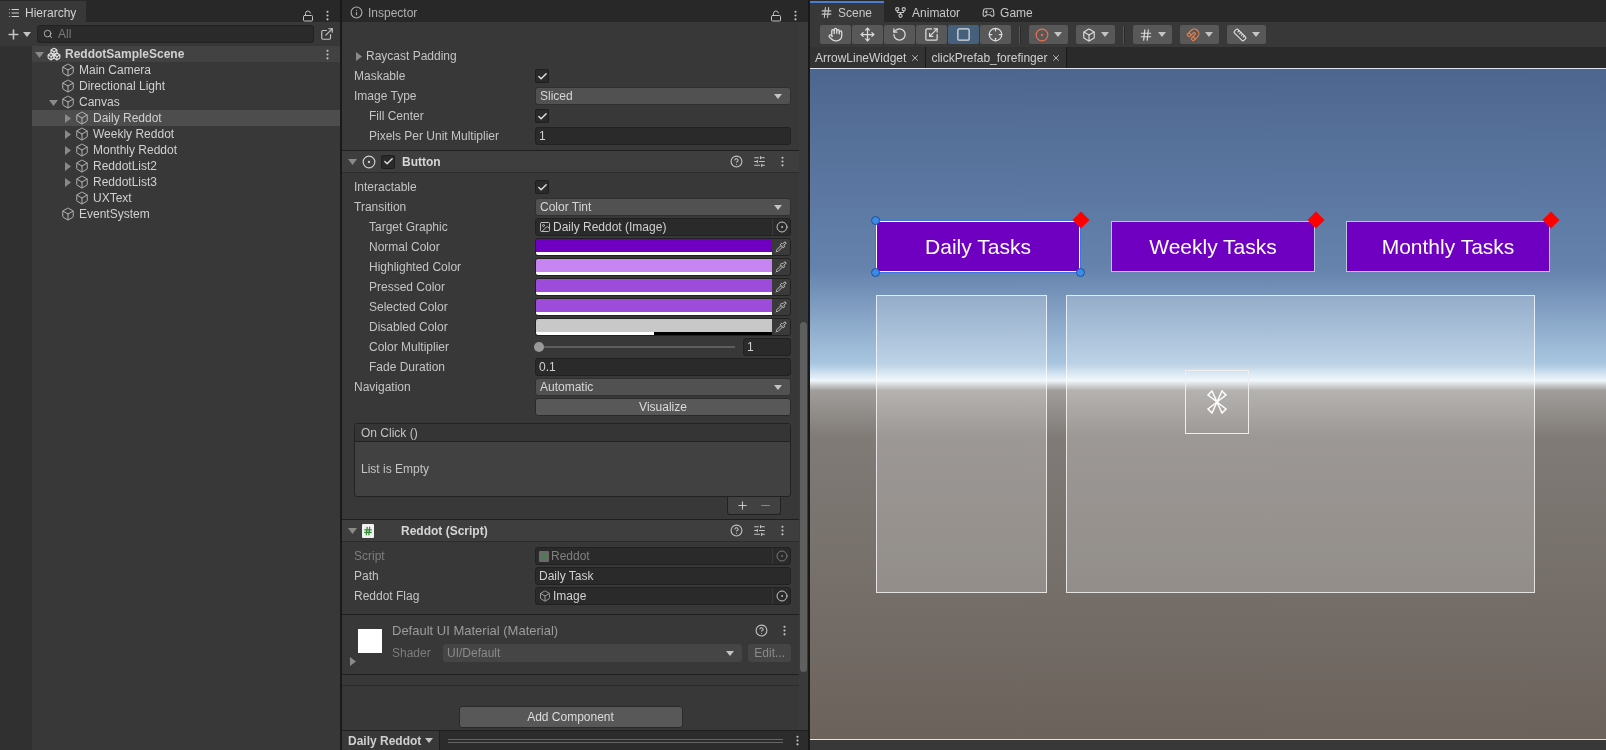 This screenshot has width=1606, height=750. Describe the element at coordinates (978, 246) in the screenshot. I see `task-button: Daily Tasks` at that location.